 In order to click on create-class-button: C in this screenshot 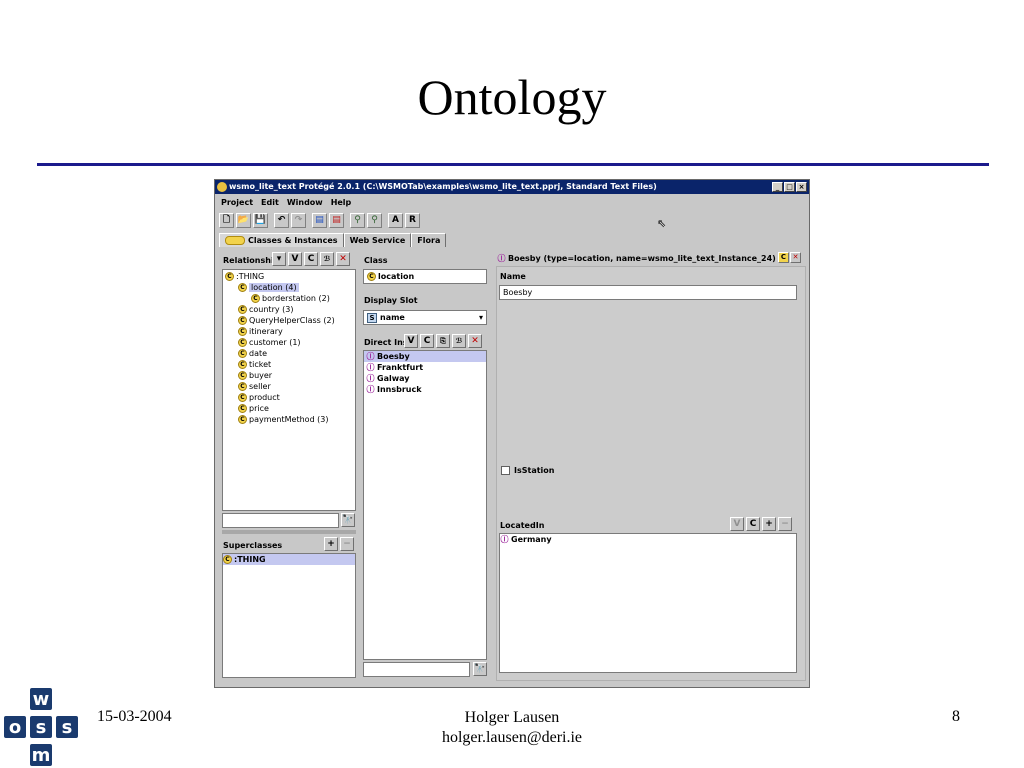, I will do `click(311, 259)`.